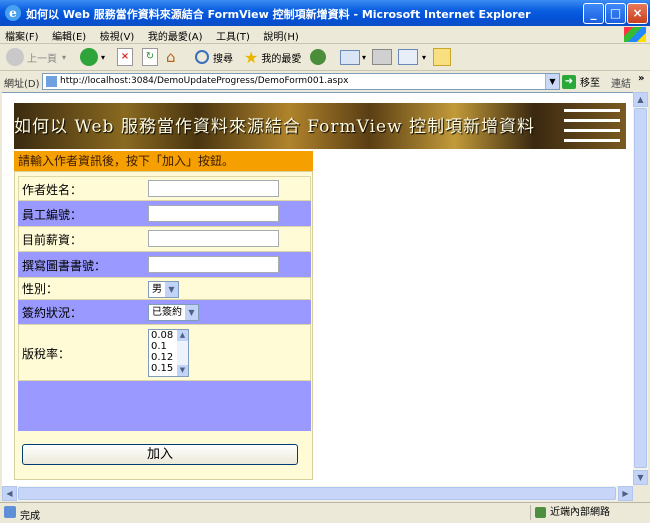 This screenshot has width=650, height=523. I want to click on history-icon, so click(318, 57).